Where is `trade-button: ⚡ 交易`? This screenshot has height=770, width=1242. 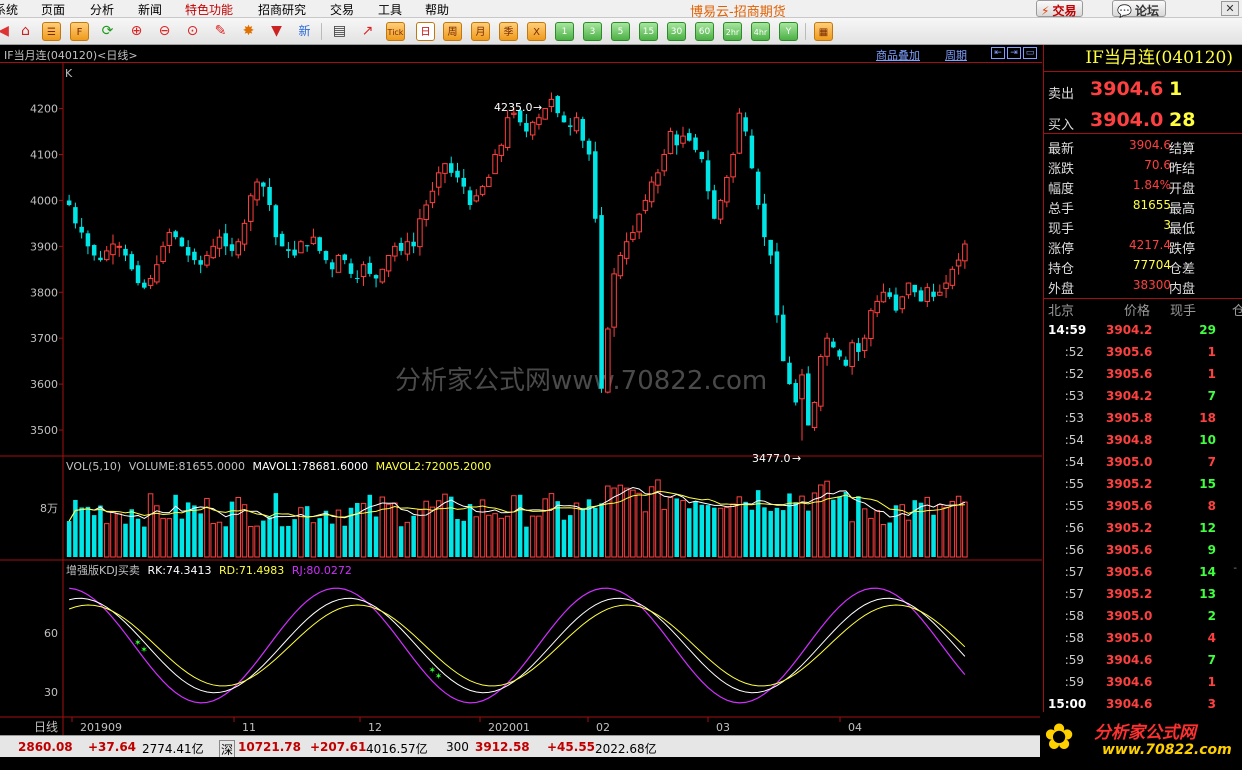 trade-button: ⚡ 交易 is located at coordinates (1060, 9).